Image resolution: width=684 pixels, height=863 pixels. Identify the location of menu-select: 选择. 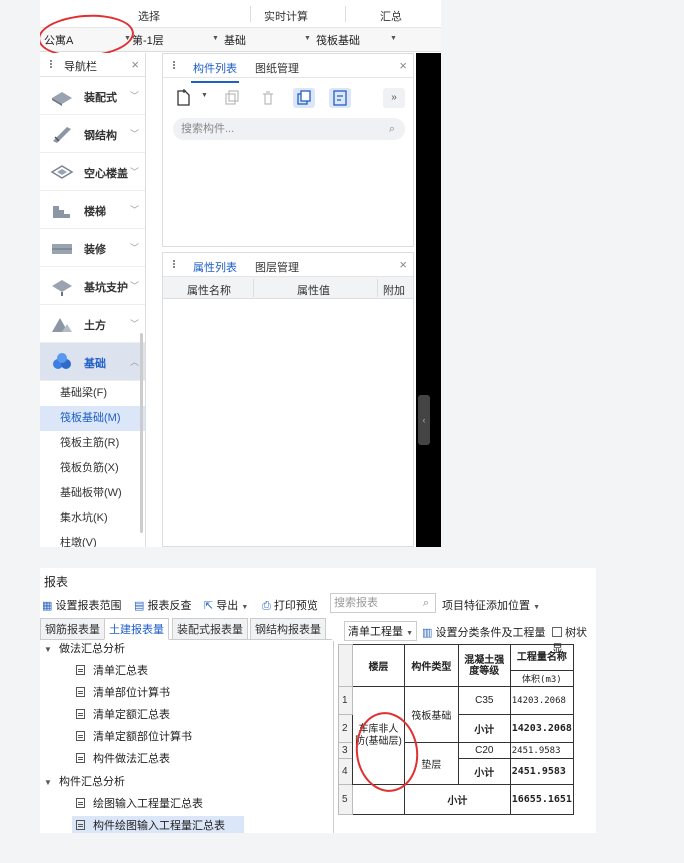
(149, 16).